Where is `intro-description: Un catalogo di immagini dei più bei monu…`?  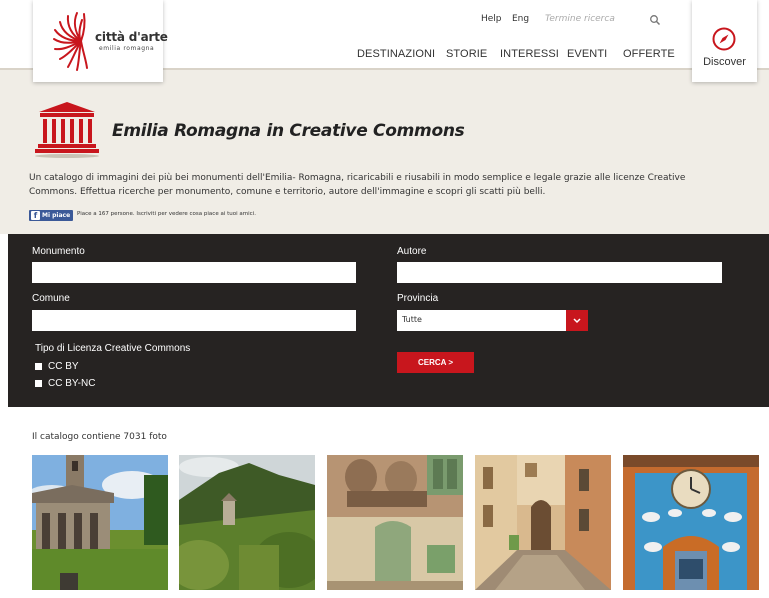 intro-description: Un catalogo di immagini dei più bei monu… is located at coordinates (357, 185).